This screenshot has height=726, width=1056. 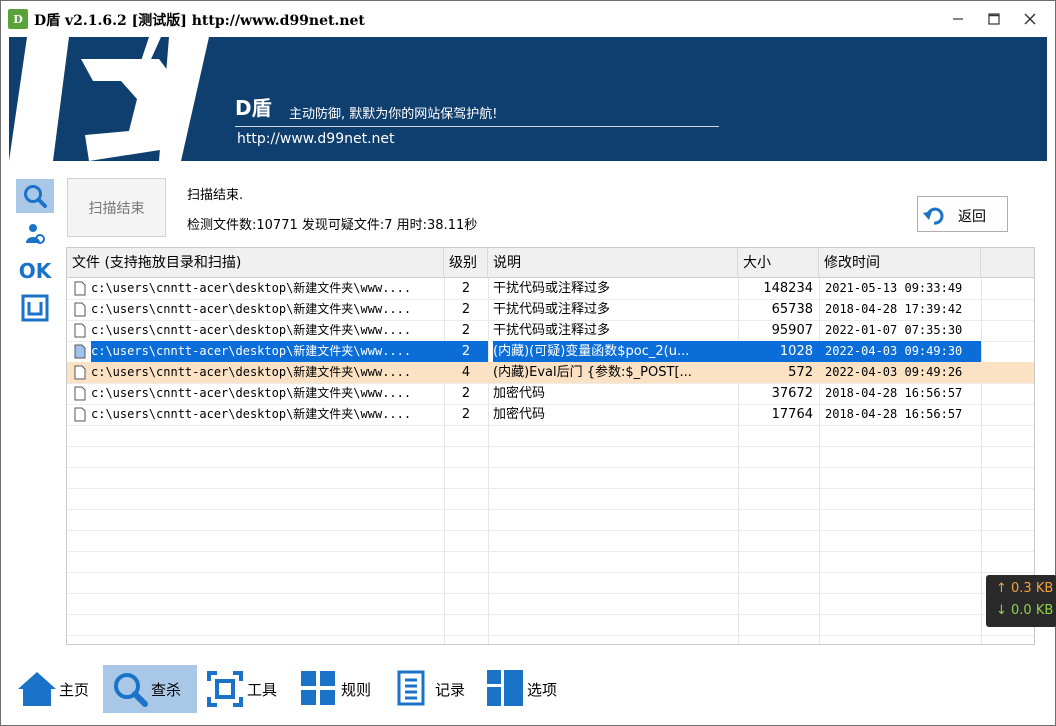 I want to click on back-button: 返回, so click(x=962, y=214).